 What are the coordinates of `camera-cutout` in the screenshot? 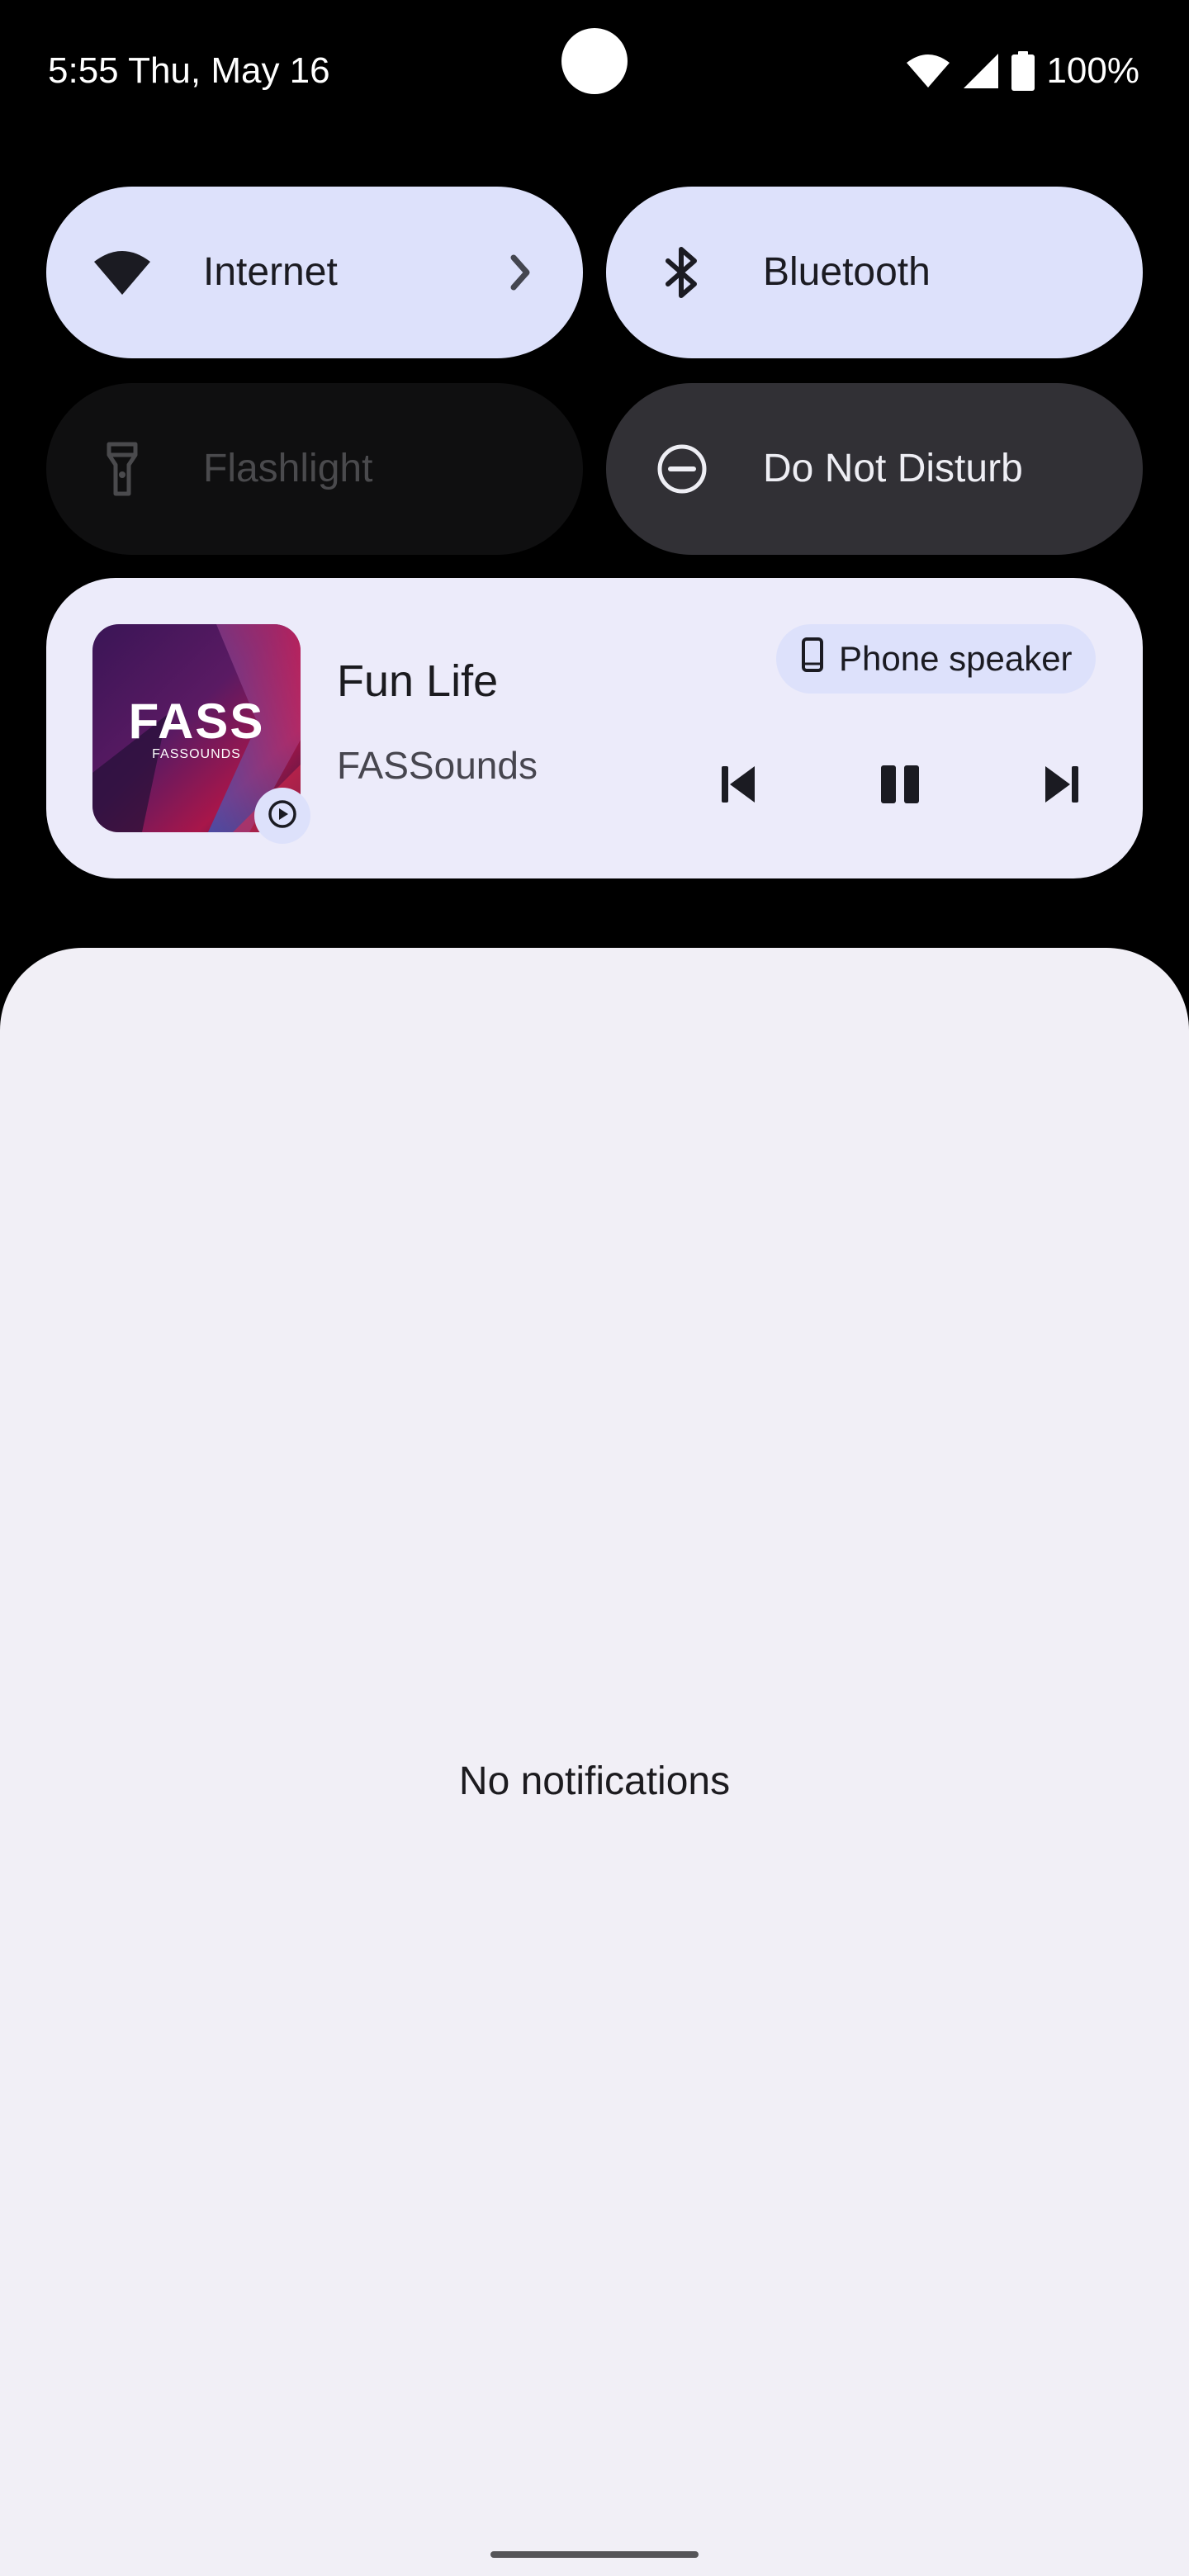 It's located at (594, 61).